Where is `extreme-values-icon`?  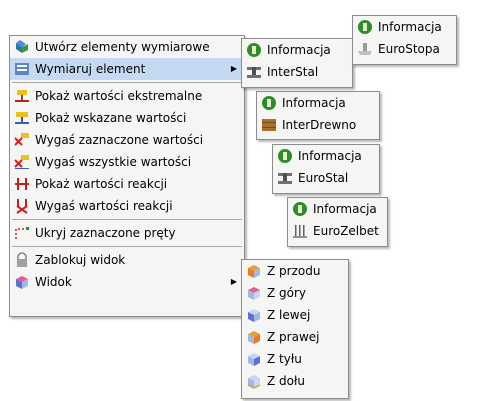
extreme-values-icon is located at coordinates (22, 96).